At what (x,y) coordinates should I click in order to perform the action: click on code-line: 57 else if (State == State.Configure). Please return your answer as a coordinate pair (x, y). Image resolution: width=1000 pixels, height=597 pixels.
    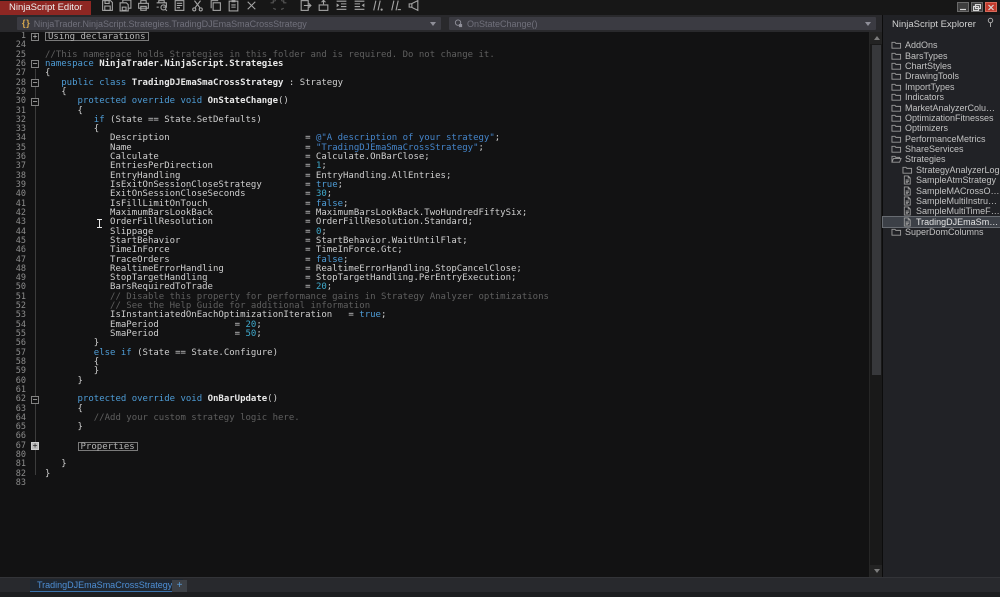
    Looking at the image, I should click on (434, 353).